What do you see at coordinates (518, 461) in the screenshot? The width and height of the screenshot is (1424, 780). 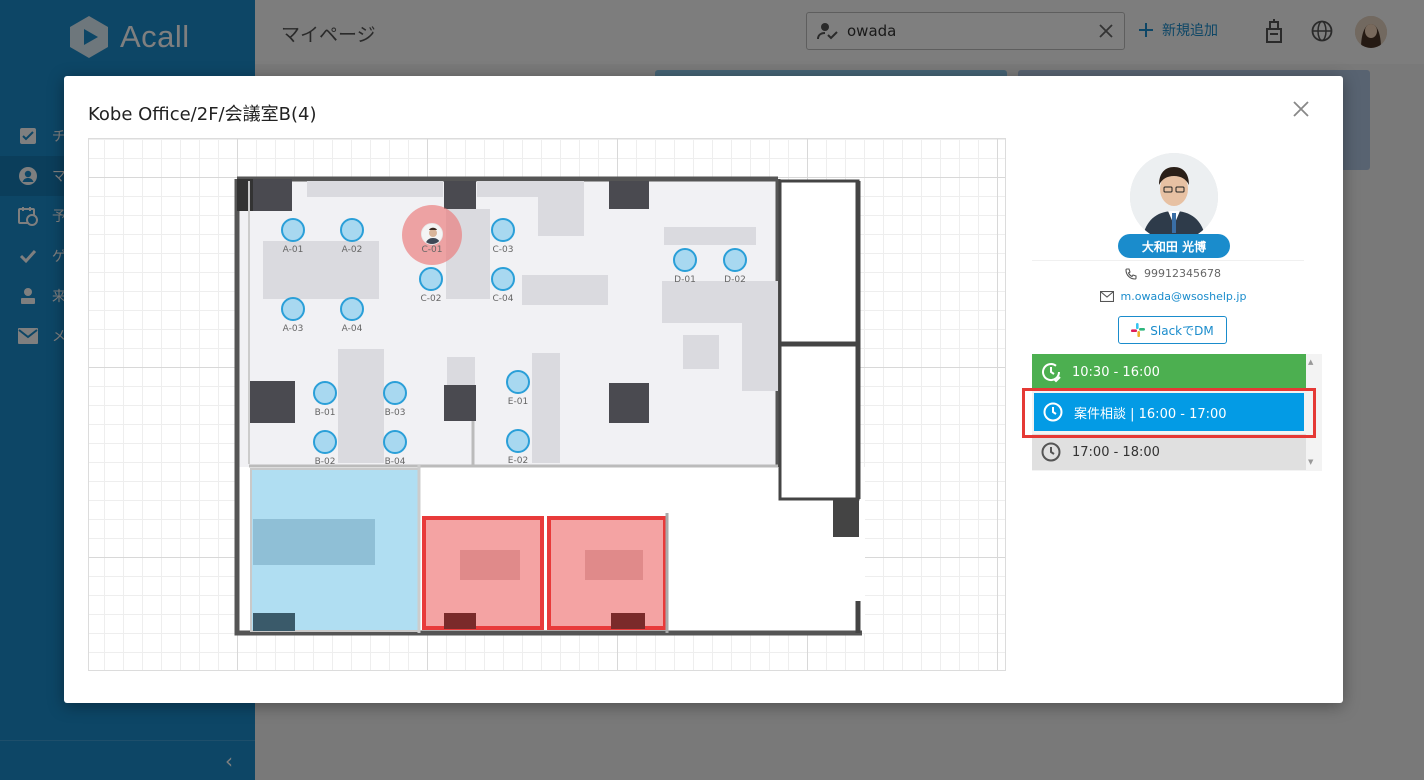 I see `seat-label: E-02` at bounding box center [518, 461].